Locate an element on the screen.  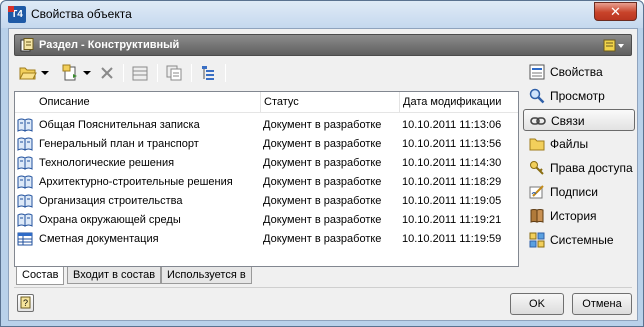
tab-used-in: Используется в is located at coordinates (206, 275).